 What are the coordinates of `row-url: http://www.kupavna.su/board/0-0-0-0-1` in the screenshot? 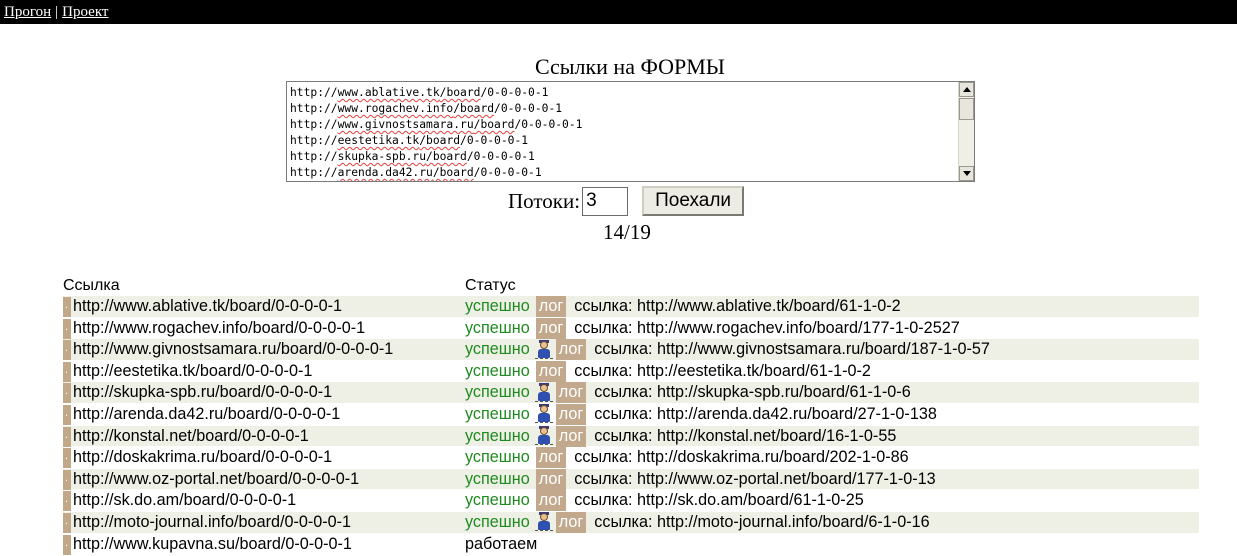 It's located at (212, 543).